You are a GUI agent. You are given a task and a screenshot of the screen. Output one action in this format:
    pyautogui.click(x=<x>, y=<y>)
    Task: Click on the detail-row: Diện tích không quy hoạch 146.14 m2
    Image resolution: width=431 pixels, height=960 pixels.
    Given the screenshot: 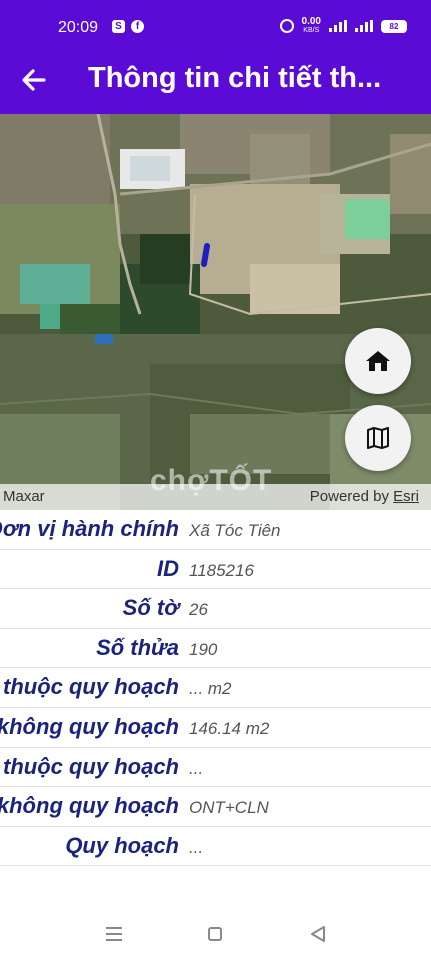 What is the action you would take?
    pyautogui.click(x=215, y=728)
    